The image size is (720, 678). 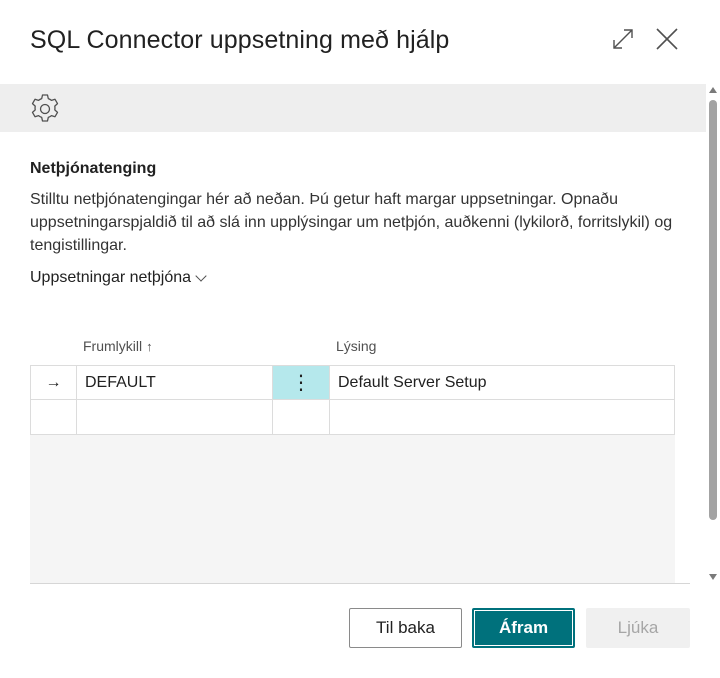 I want to click on row-actions-button: ⋮, so click(x=301, y=382).